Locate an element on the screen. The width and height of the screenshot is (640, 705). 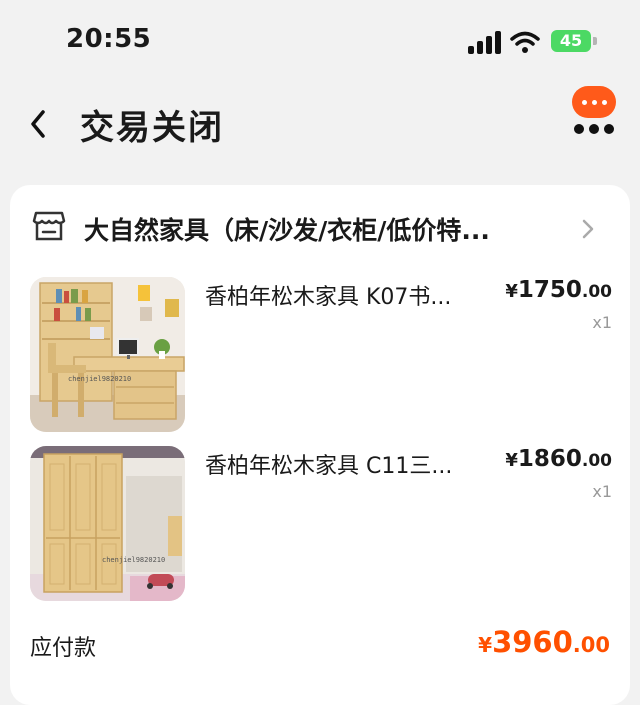
amount-due-label: 应付款 is located at coordinates (63, 648).